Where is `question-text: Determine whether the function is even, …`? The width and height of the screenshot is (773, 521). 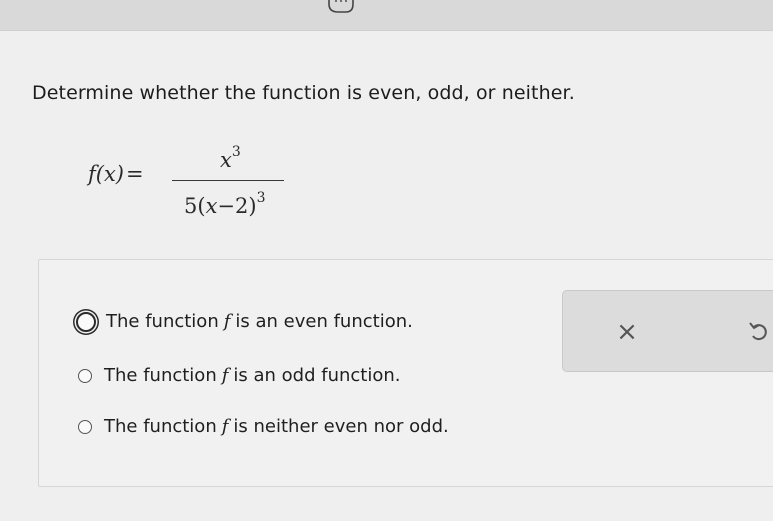
question-text: Determine whether the function is even, … is located at coordinates (303, 93).